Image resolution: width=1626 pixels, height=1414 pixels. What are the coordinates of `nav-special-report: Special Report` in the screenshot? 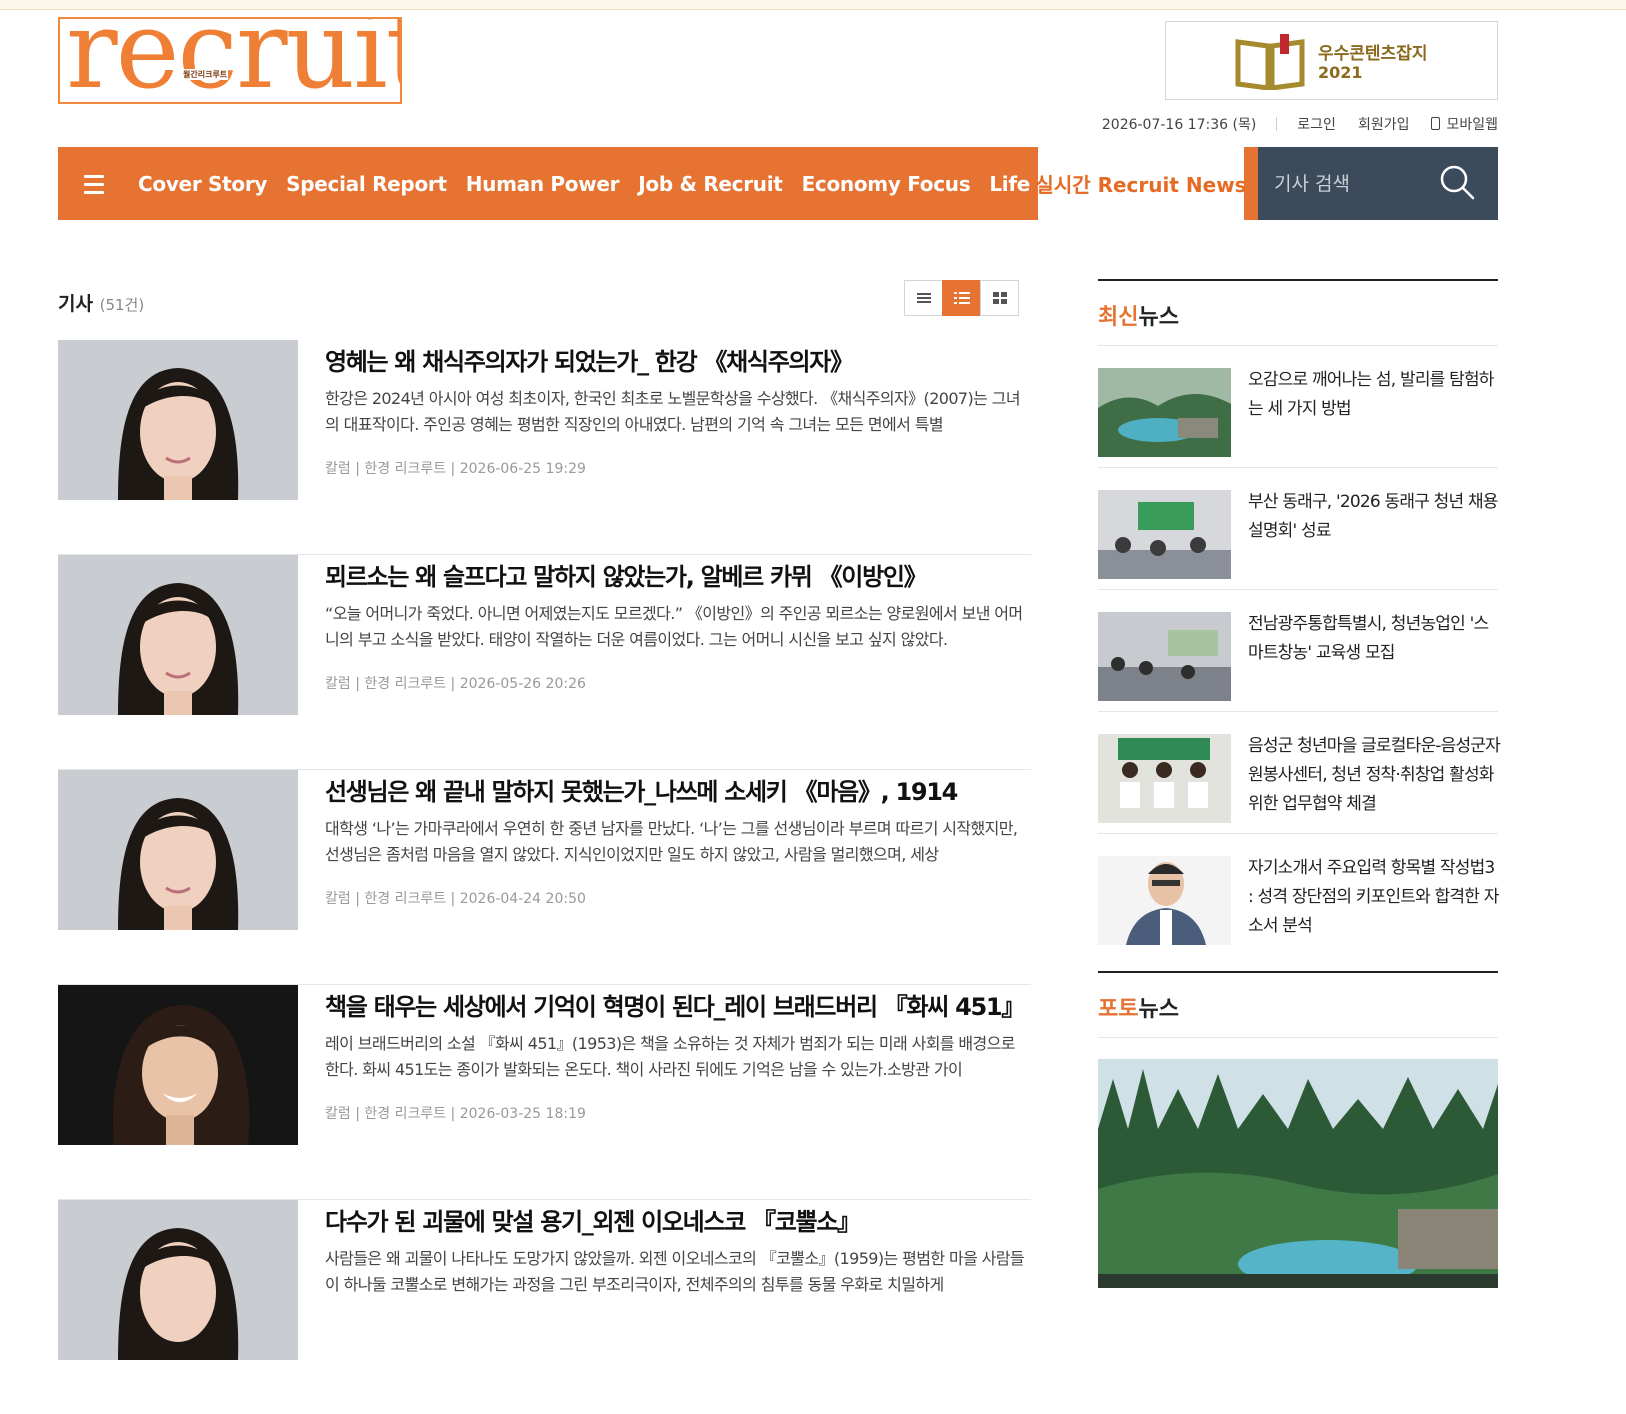 It's located at (366, 184).